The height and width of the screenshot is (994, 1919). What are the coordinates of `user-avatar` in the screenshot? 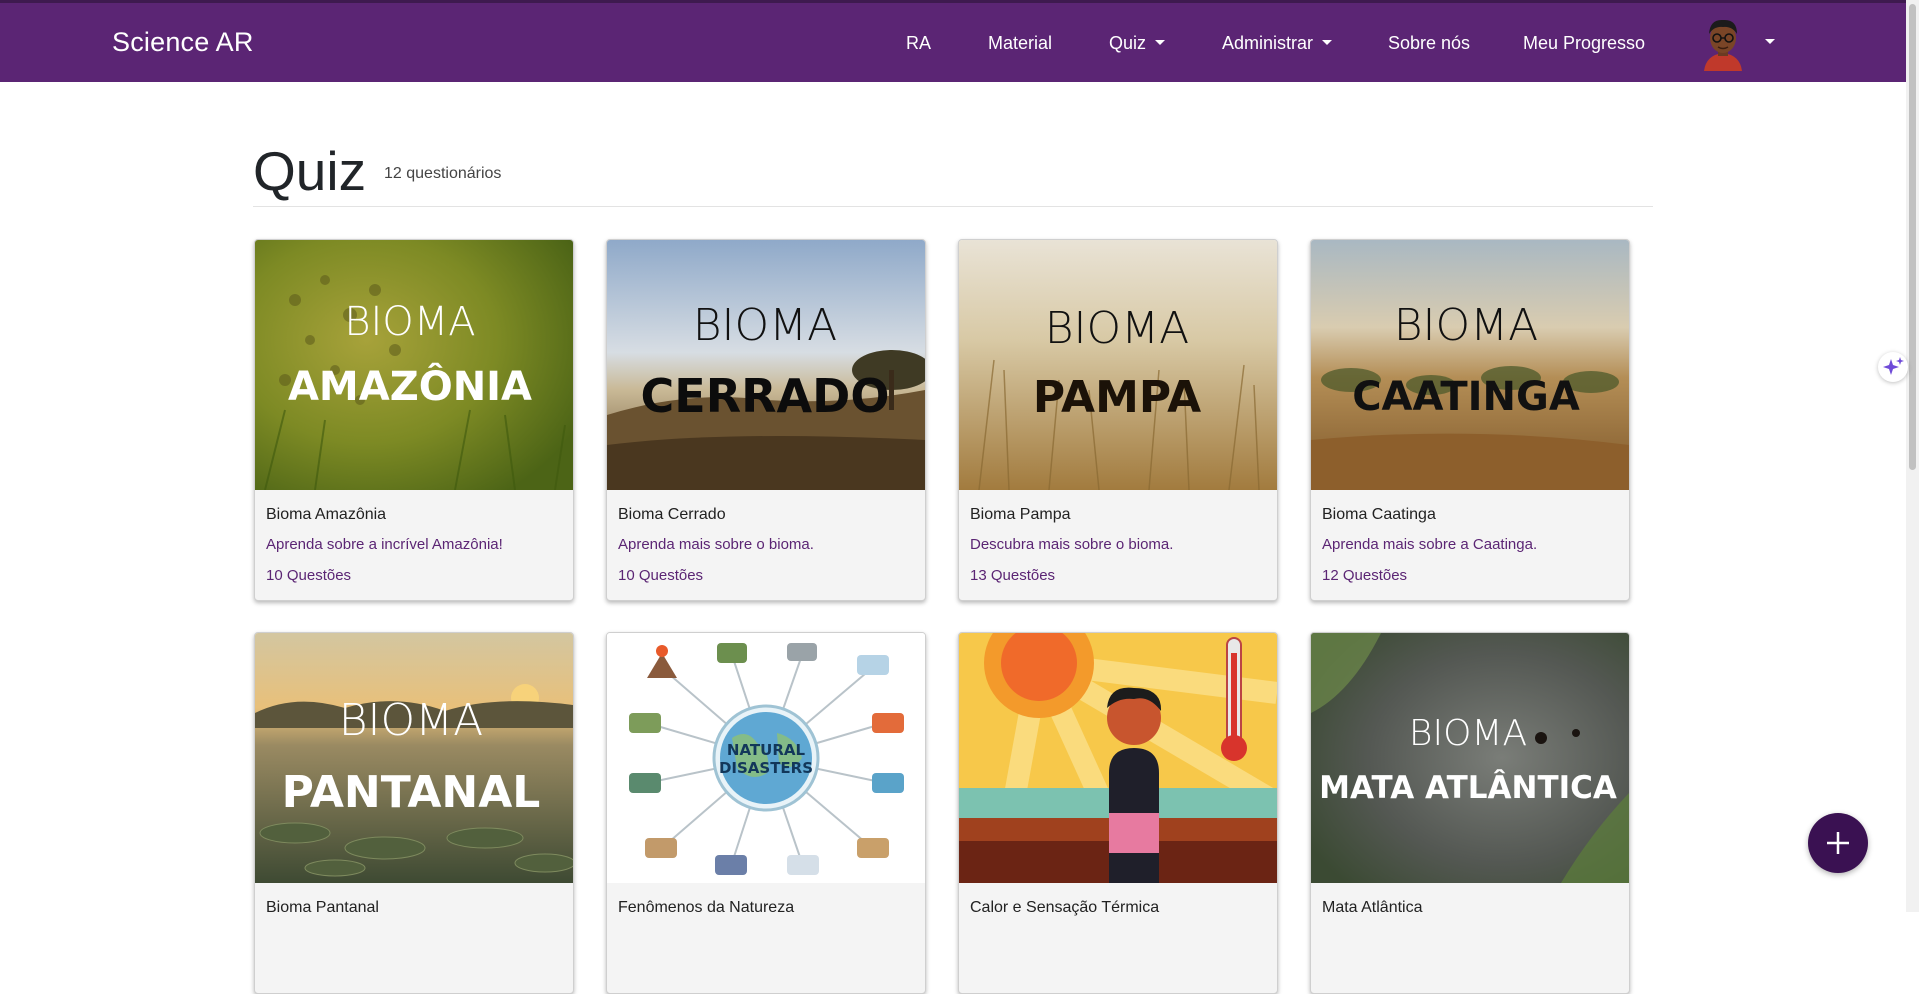 It's located at (1730, 44).